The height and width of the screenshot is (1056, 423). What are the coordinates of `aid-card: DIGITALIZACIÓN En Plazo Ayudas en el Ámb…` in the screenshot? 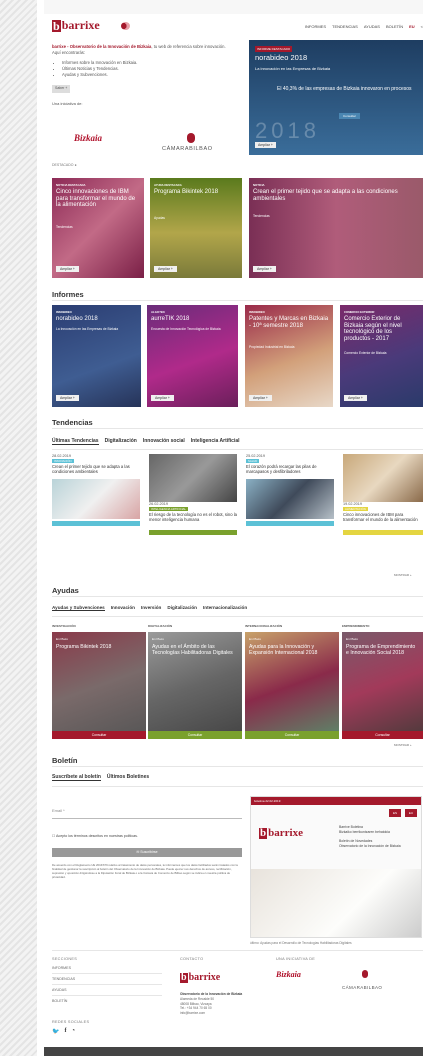 It's located at (195, 681).